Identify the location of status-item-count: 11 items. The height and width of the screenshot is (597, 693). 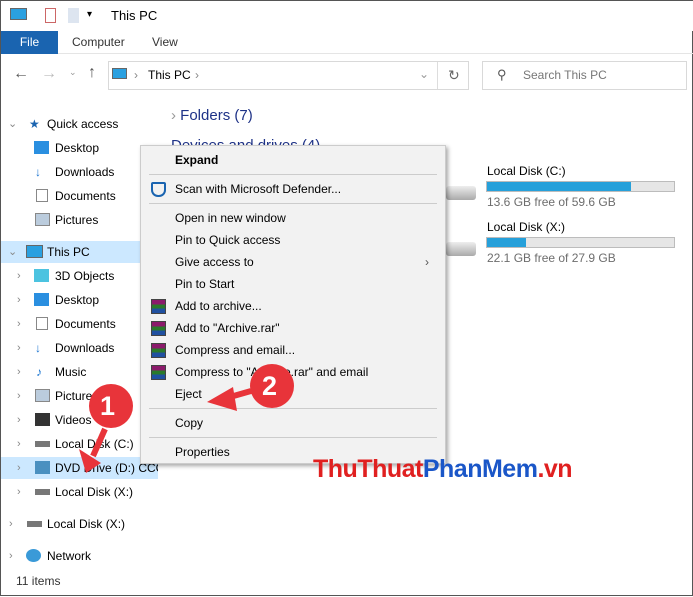
(38, 581).